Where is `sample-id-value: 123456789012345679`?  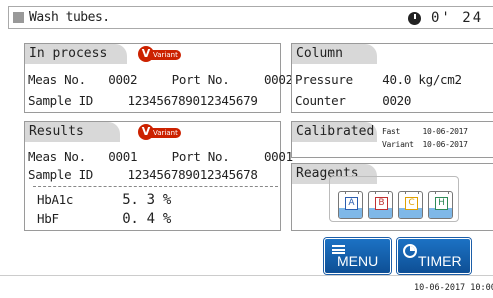
sample-id-value: 123456789012345679 is located at coordinates (192, 100).